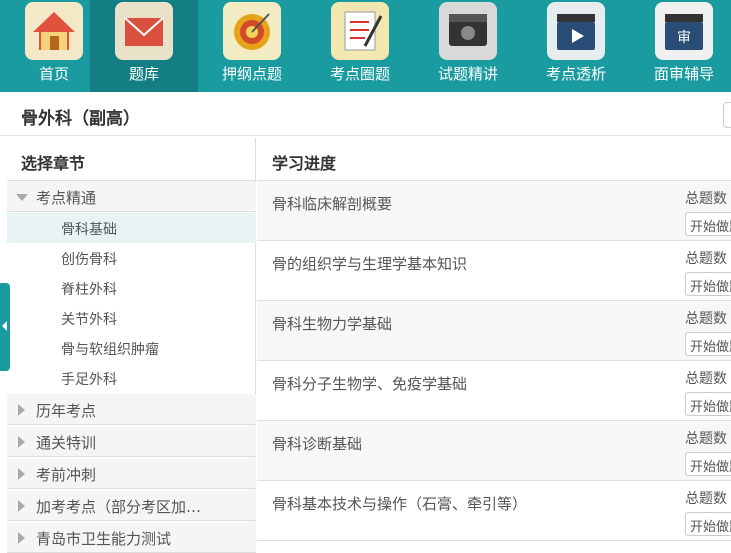 The height and width of the screenshot is (553, 731). I want to click on section-title: 骨科临床解剖概要, so click(332, 204).